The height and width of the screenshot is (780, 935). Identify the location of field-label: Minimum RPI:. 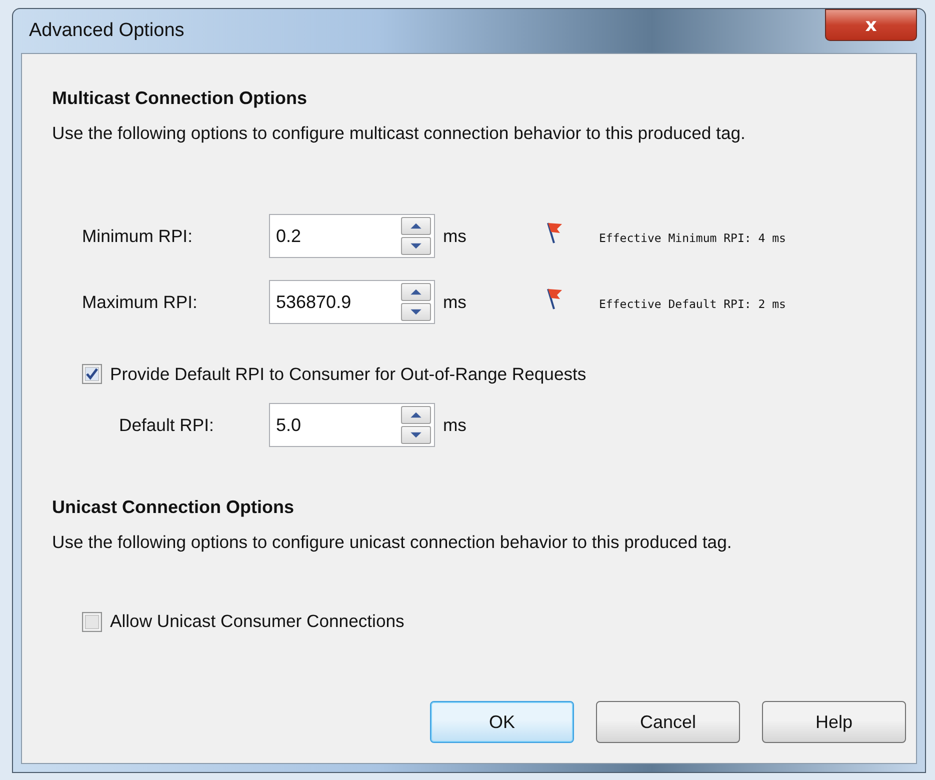
(138, 236).